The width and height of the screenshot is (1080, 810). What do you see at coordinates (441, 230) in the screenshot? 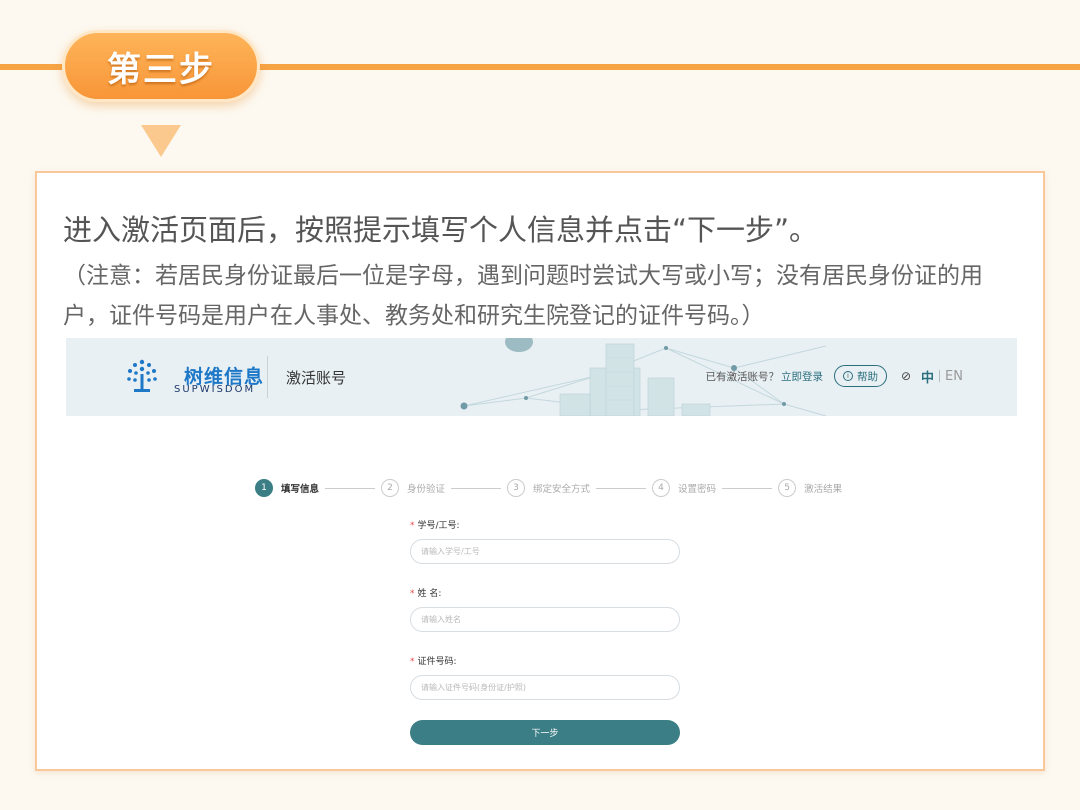
I see `instruction-main-text: 进入激活页面后，按照提示填写个人信息并点击“下一步”。` at bounding box center [441, 230].